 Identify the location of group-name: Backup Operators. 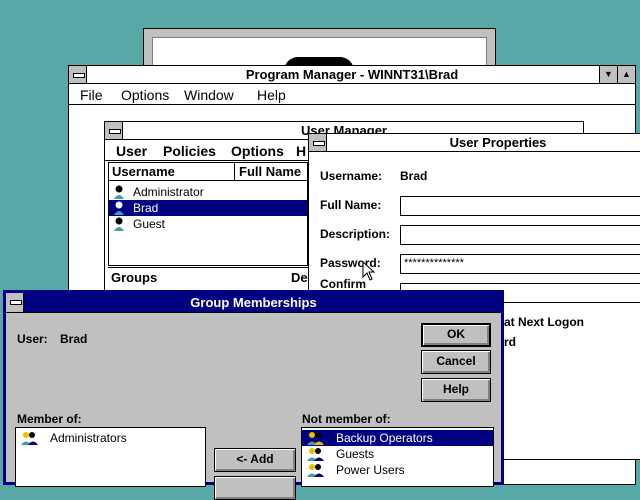
(384, 438).